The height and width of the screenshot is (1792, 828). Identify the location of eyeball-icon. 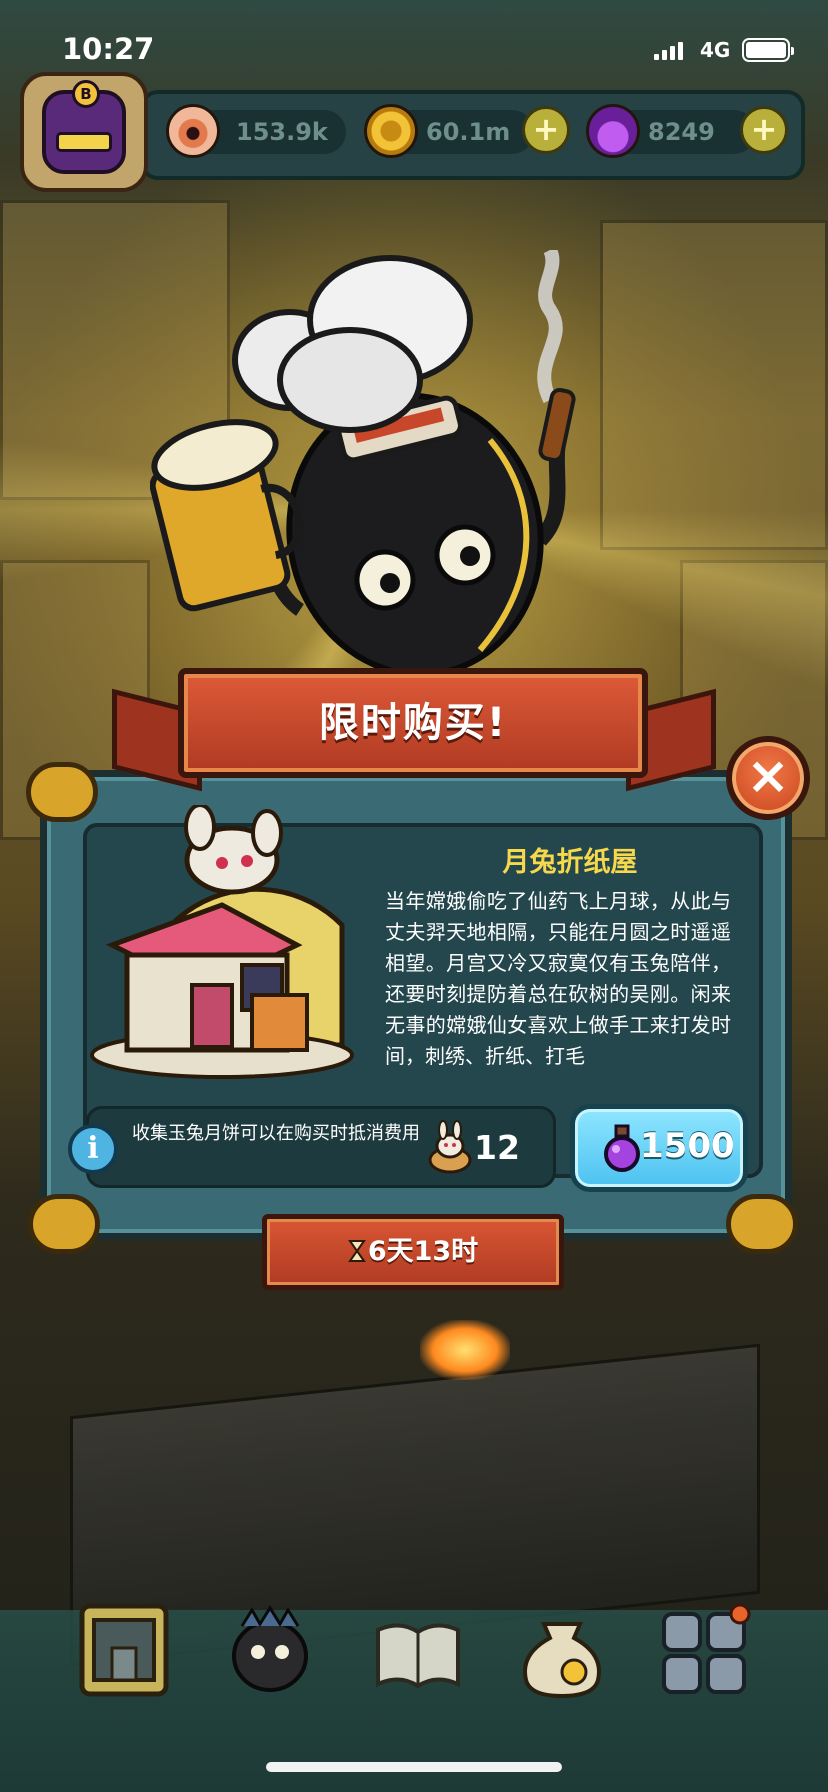
(193, 131).